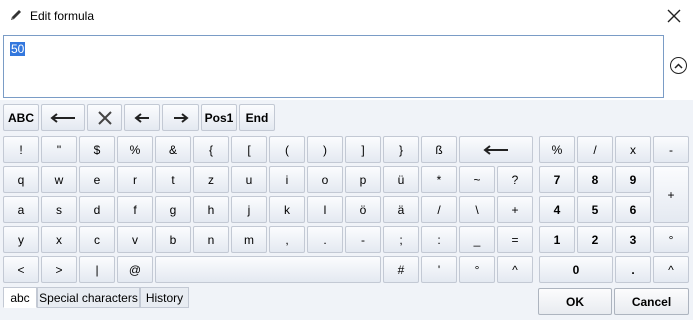 Image resolution: width=693 pixels, height=320 pixels. Describe the element at coordinates (287, 239) in the screenshot. I see `key-r3-7: ,` at that location.